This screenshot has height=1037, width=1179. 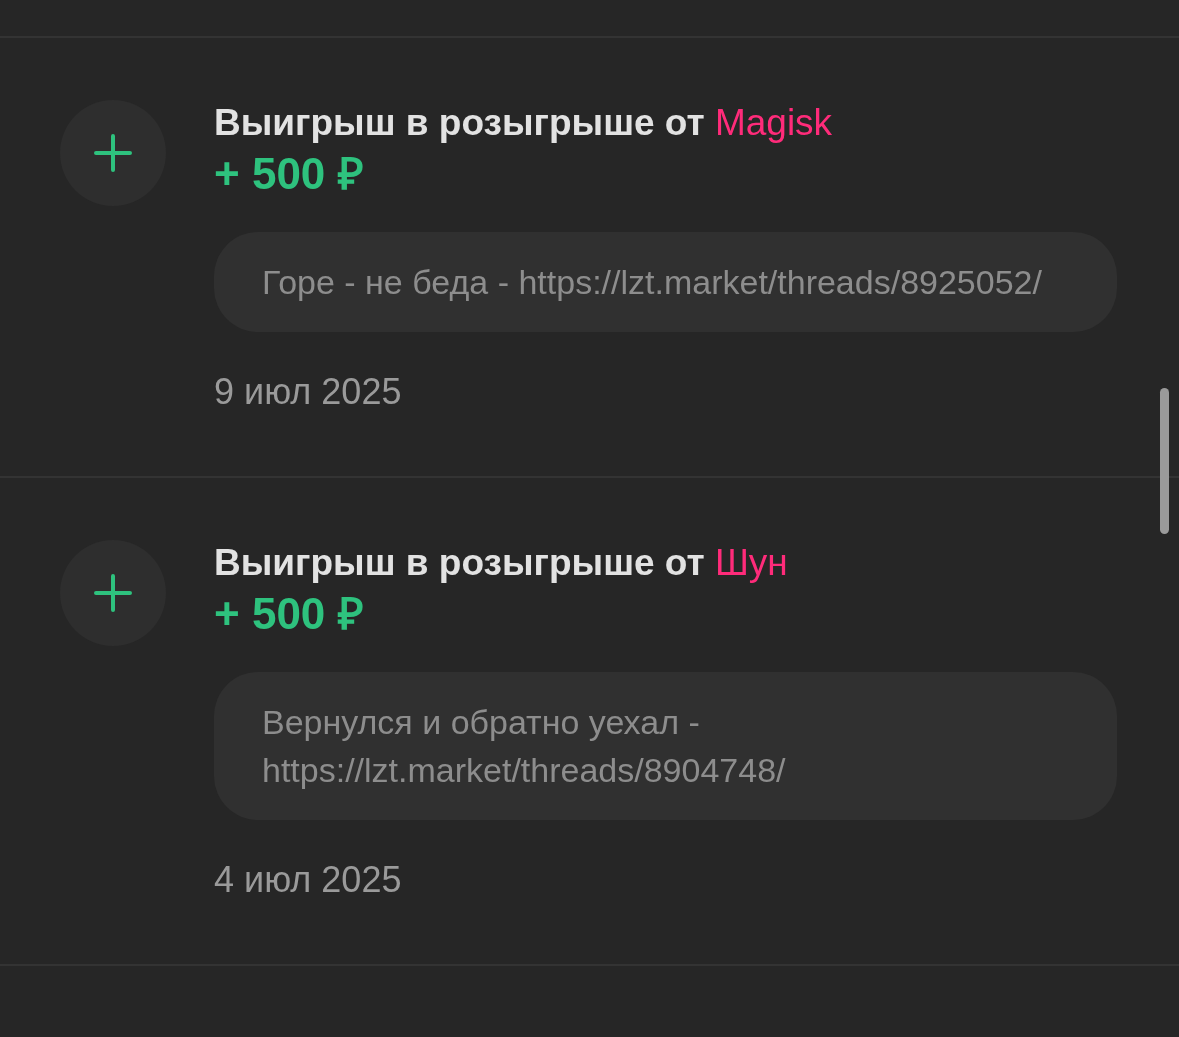 What do you see at coordinates (308, 392) in the screenshot?
I see `date: 9 июл 2025` at bounding box center [308, 392].